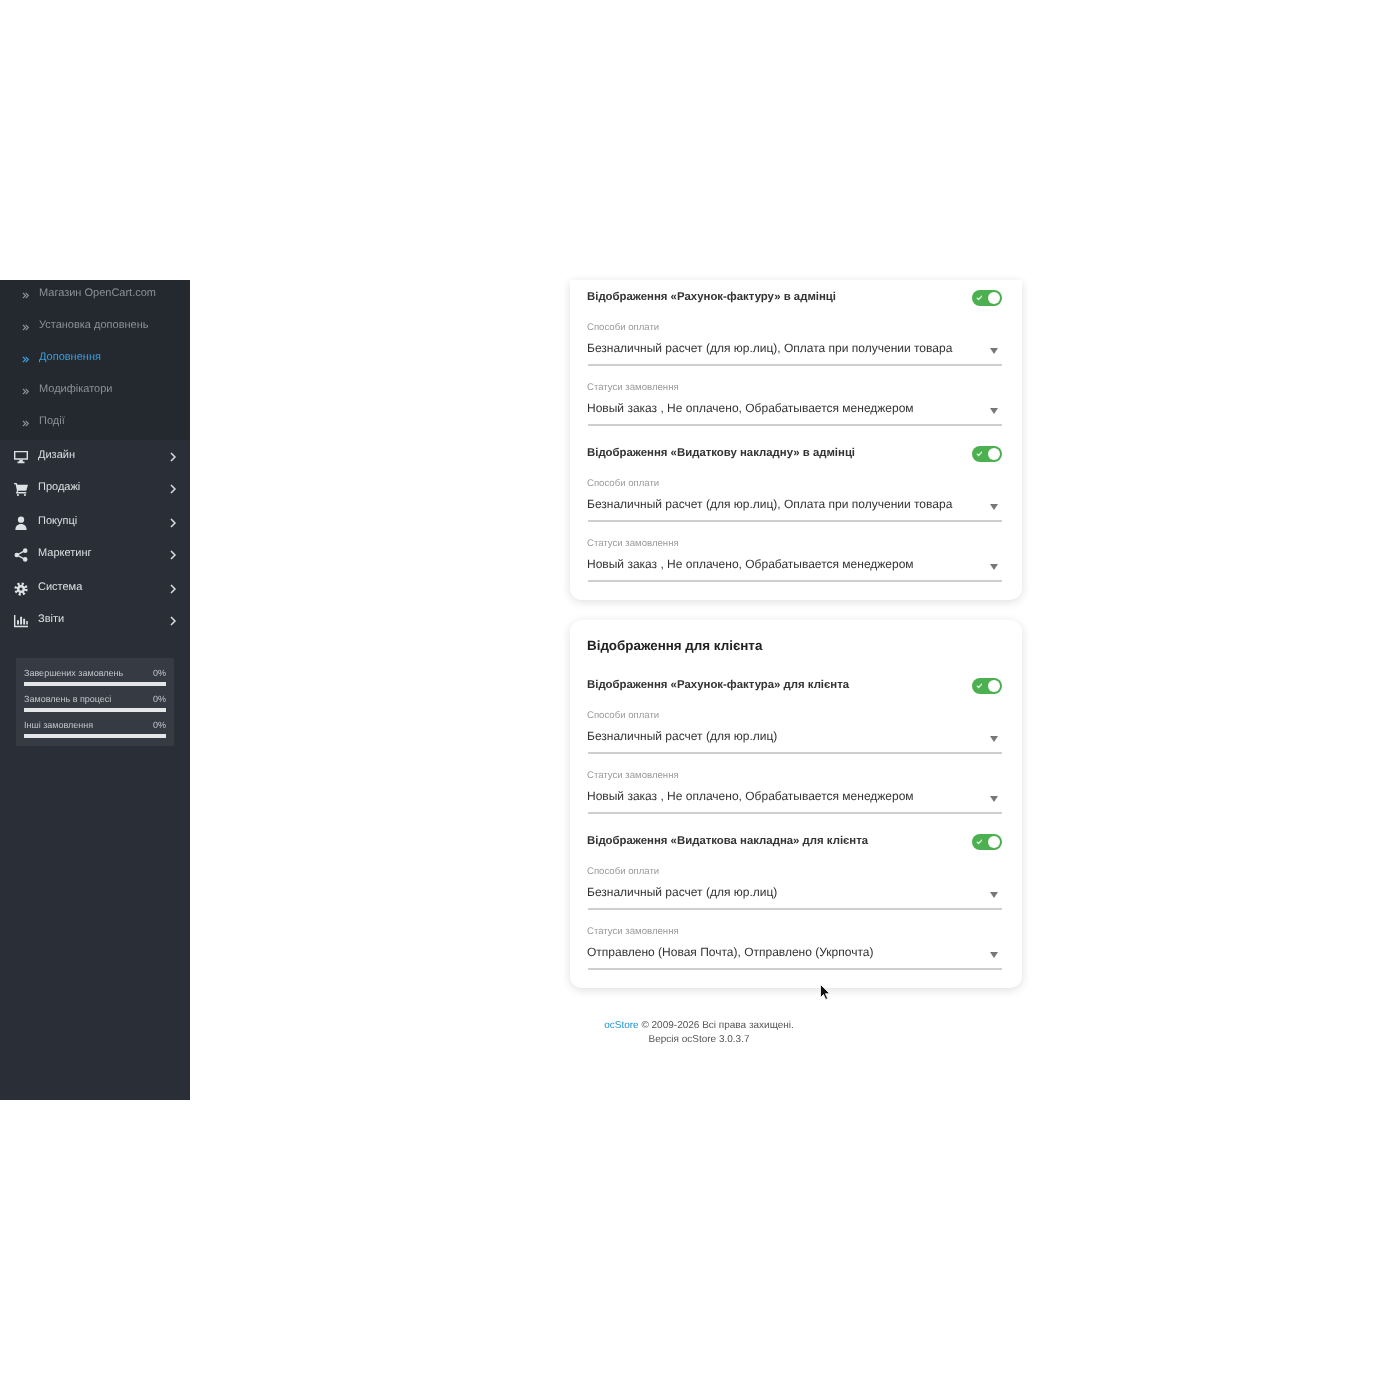 The image size is (1400, 1400). What do you see at coordinates (21, 522) in the screenshot?
I see `user-icon` at bounding box center [21, 522].